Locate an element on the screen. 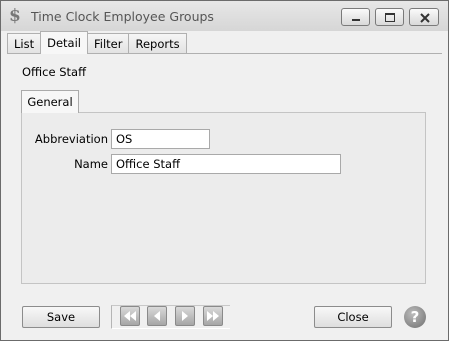  window-title: Time Clock Employee Groups is located at coordinates (122, 16).